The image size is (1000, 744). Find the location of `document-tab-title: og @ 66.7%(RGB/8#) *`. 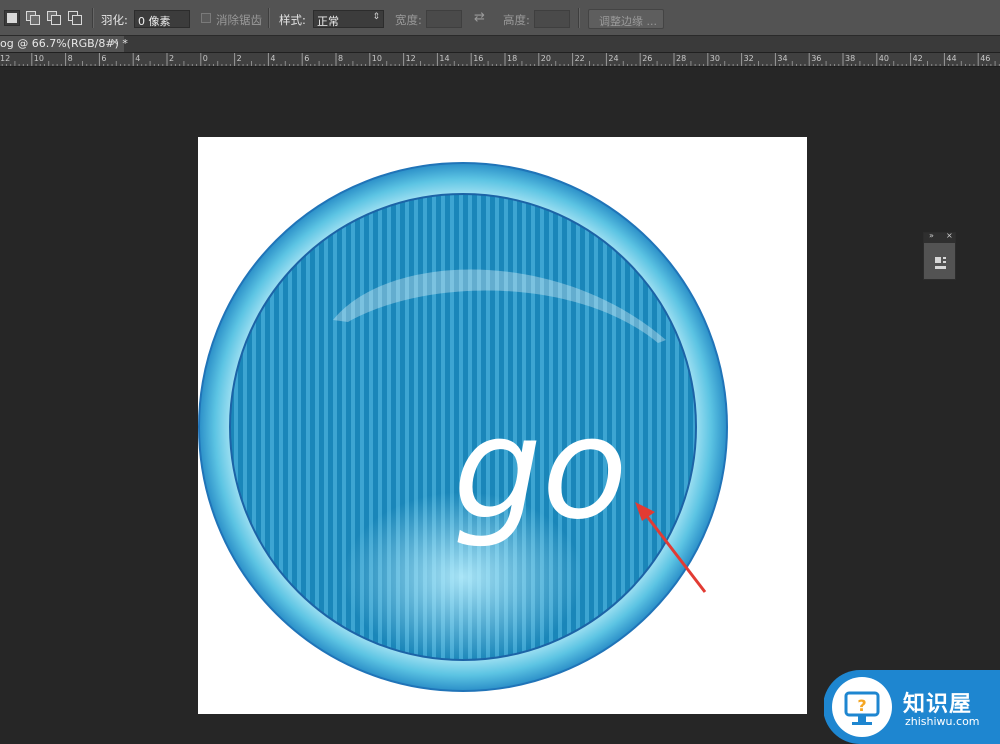

document-tab-title: og @ 66.7%(RGB/8#) * is located at coordinates (64, 43).